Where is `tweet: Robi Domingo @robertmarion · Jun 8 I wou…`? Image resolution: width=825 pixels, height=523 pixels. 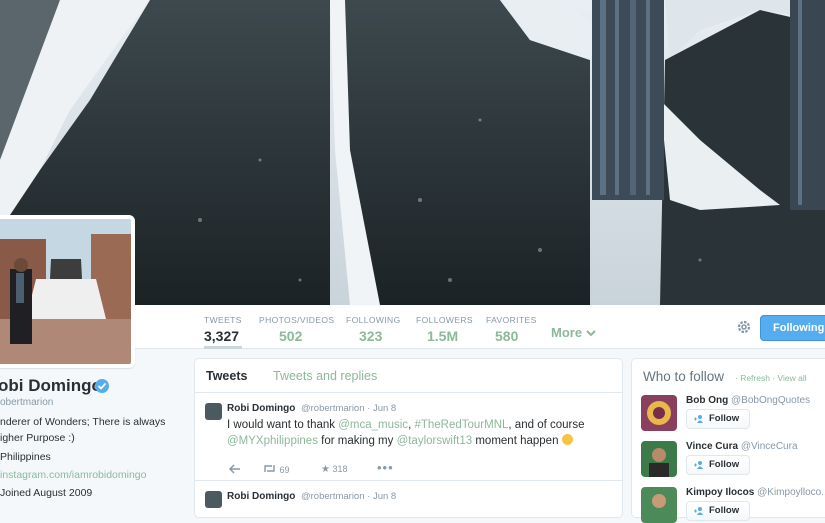
tweet: Robi Domingo @robertmarion · Jun 8 I wou… is located at coordinates (408, 437).